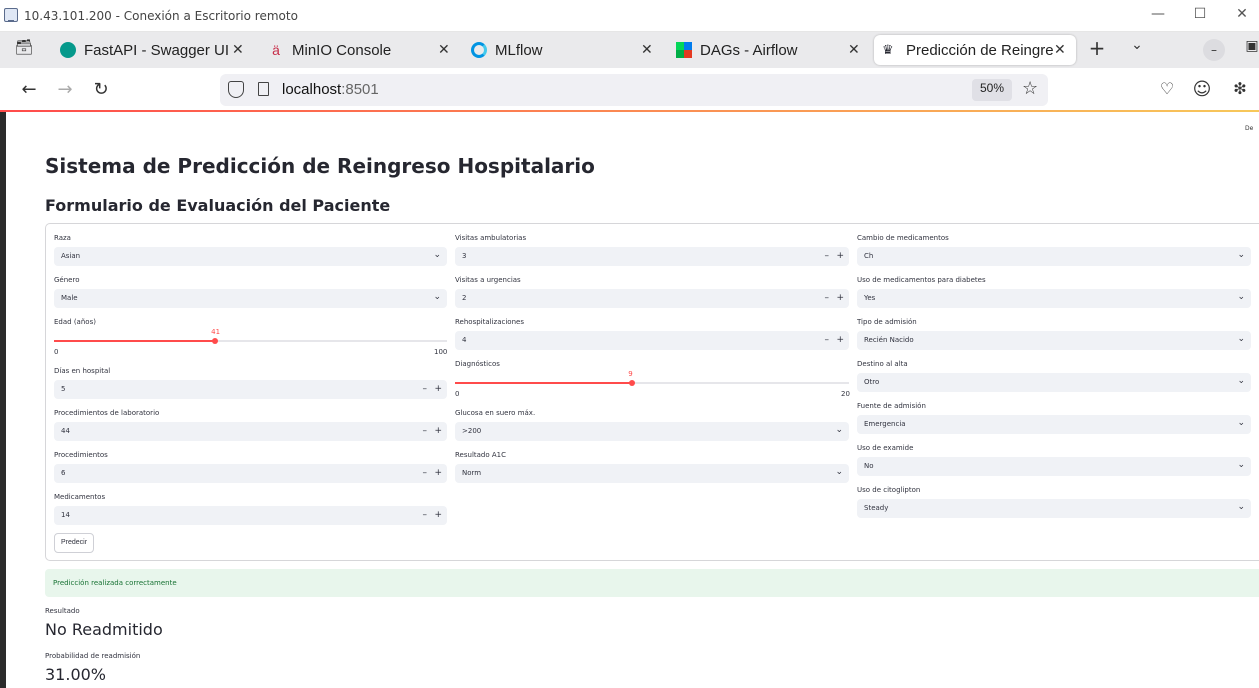  Describe the element at coordinates (1158, 14) in the screenshot. I see `minimize-icon: —` at that location.